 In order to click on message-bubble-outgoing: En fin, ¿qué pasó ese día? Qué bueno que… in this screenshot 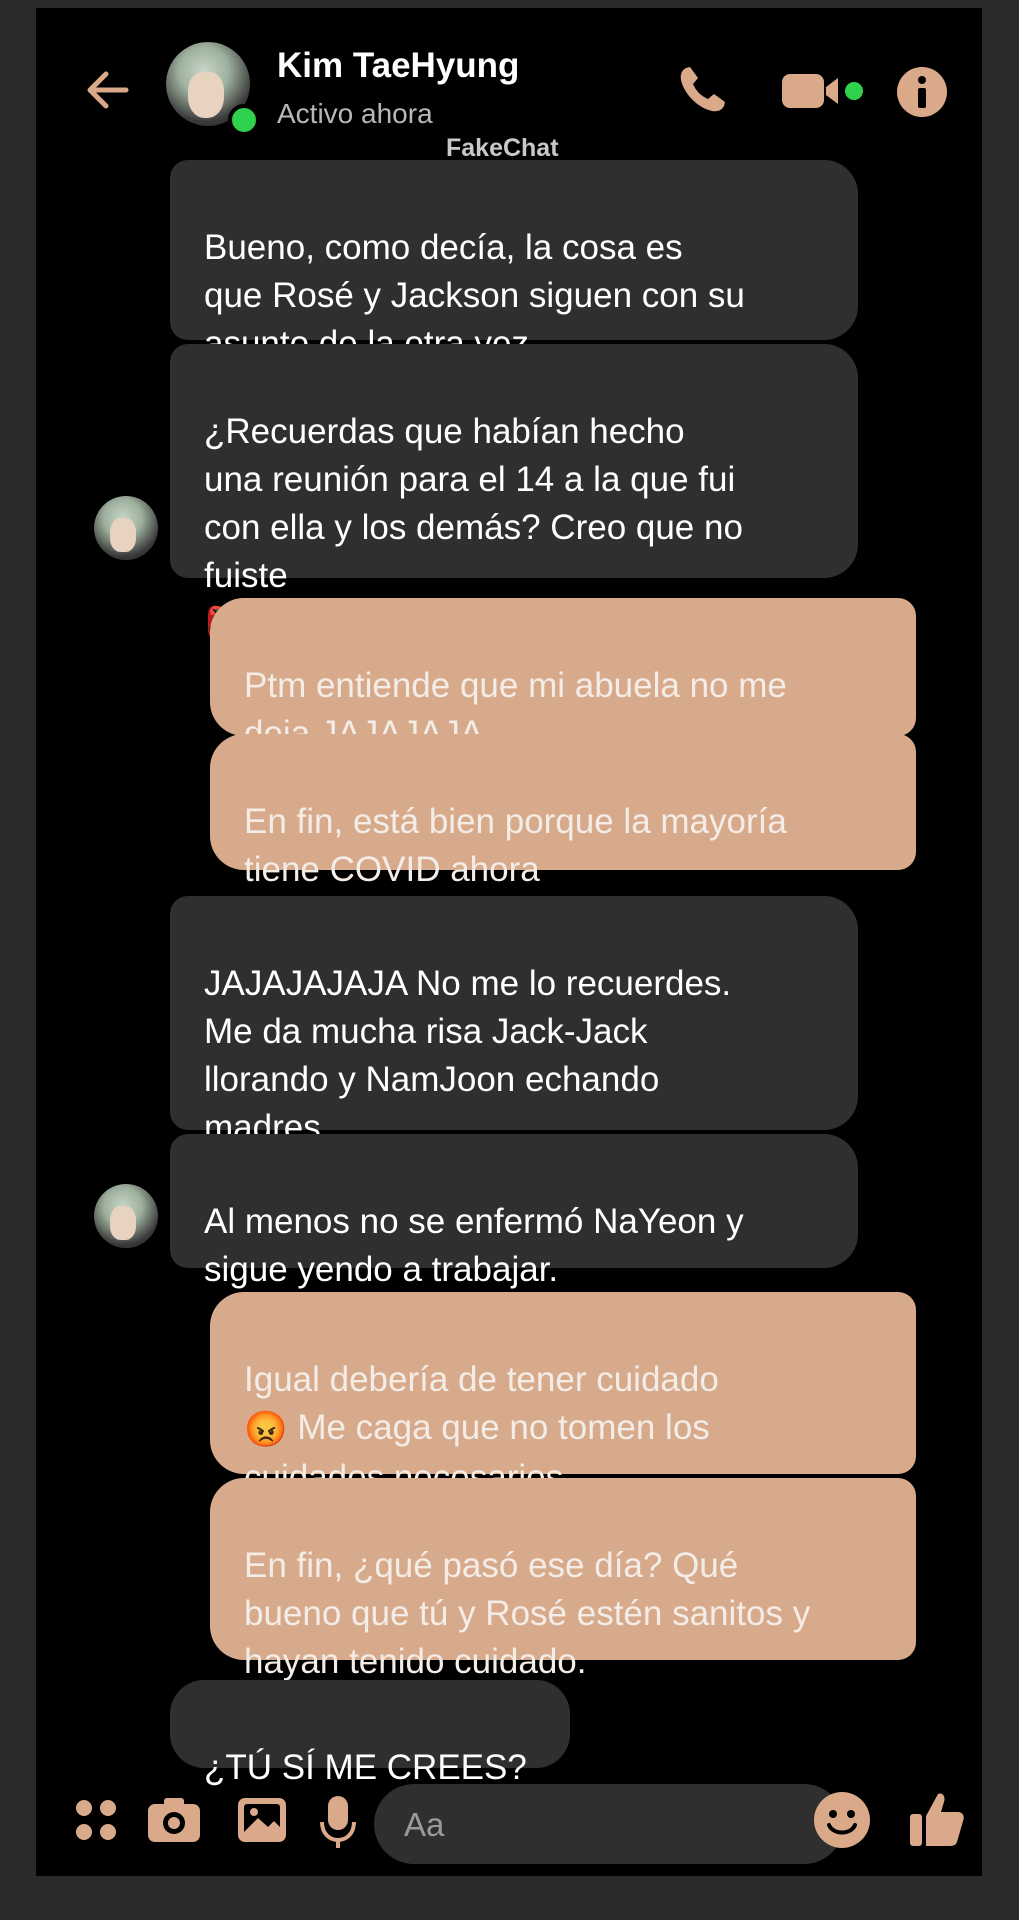, I will do `click(563, 1579)`.